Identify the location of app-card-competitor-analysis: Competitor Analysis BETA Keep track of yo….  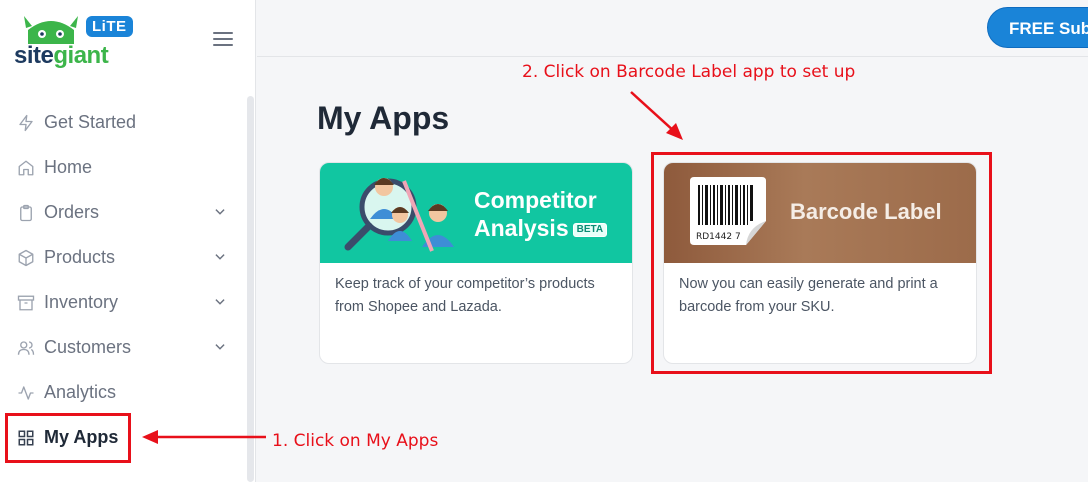
(476, 263).